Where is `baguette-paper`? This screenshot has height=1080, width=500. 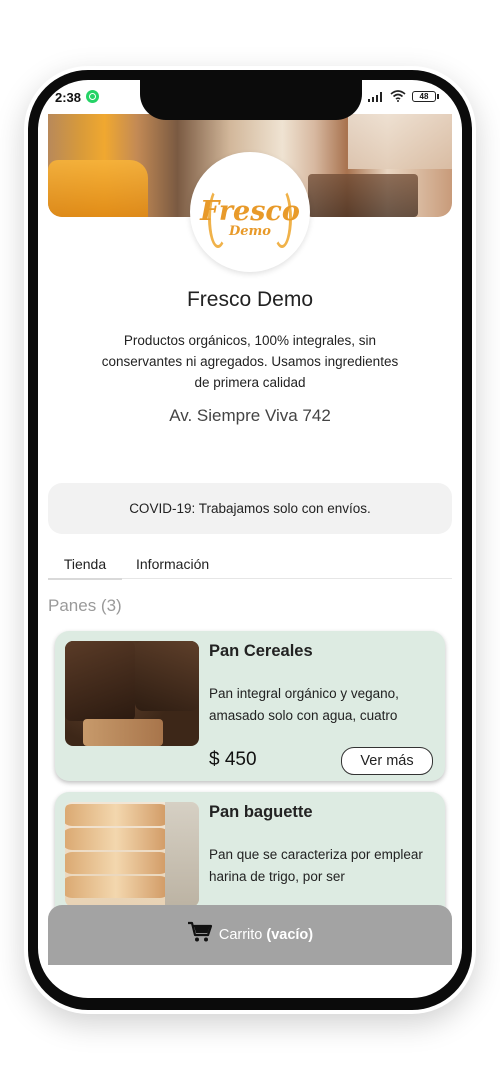 baguette-paper is located at coordinates (182, 854).